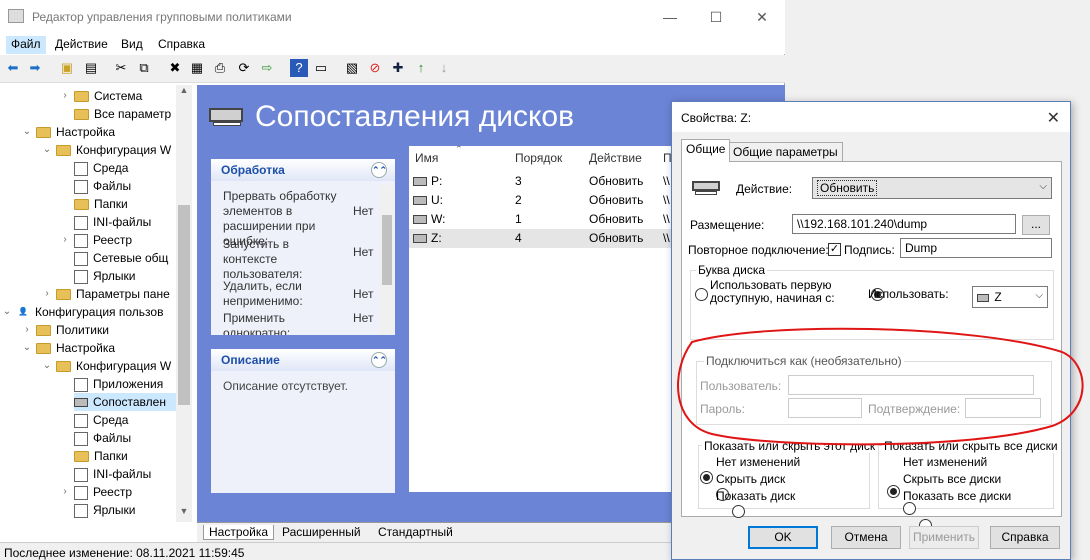 The height and width of the screenshot is (560, 1090). Describe the element at coordinates (26, 45) in the screenshot. I see `menu-file: Файл` at that location.